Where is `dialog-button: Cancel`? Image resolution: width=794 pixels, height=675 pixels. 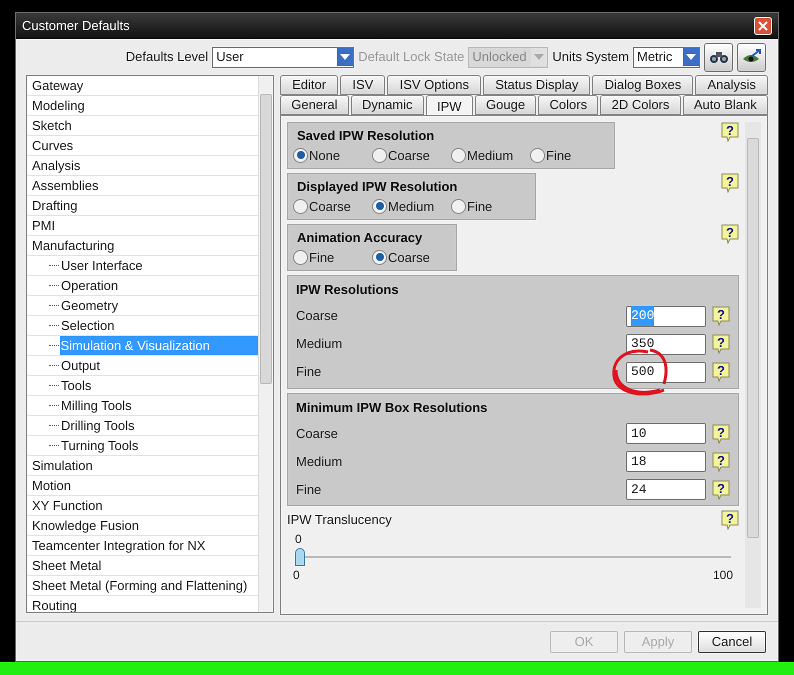
dialog-button: Cancel is located at coordinates (732, 641).